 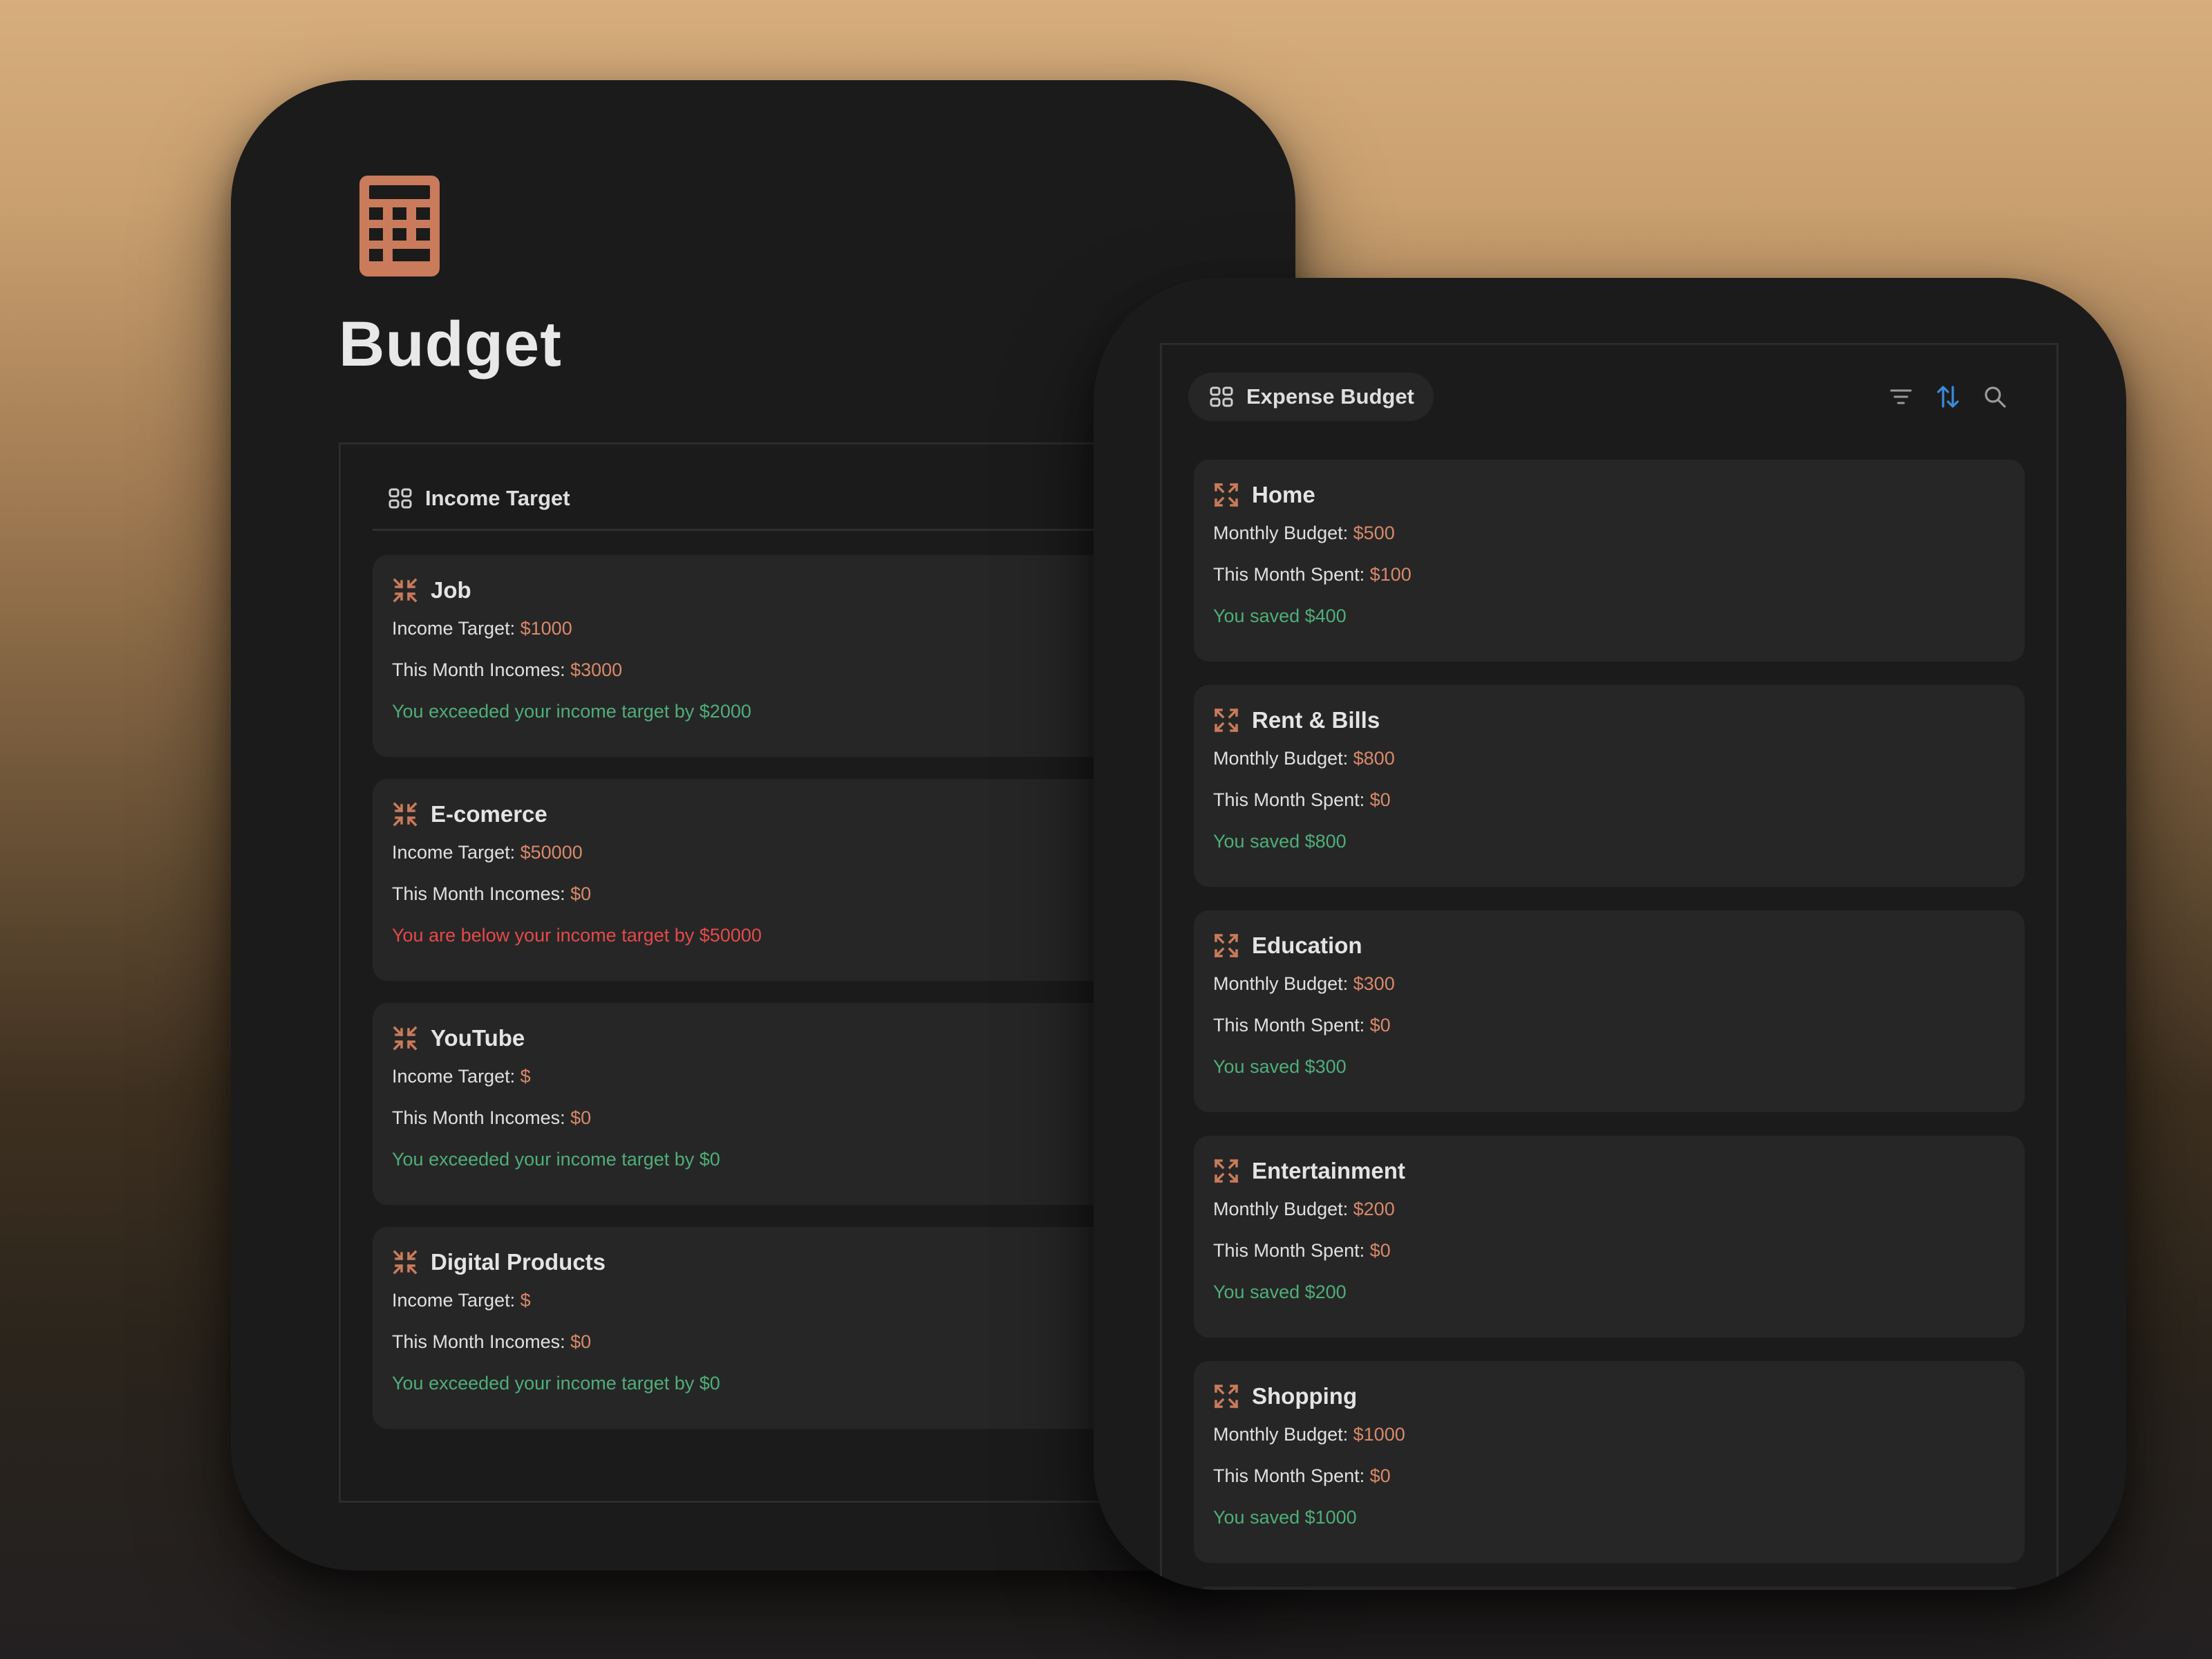 What do you see at coordinates (1328, 1170) in the screenshot?
I see `card-title: Entertainment` at bounding box center [1328, 1170].